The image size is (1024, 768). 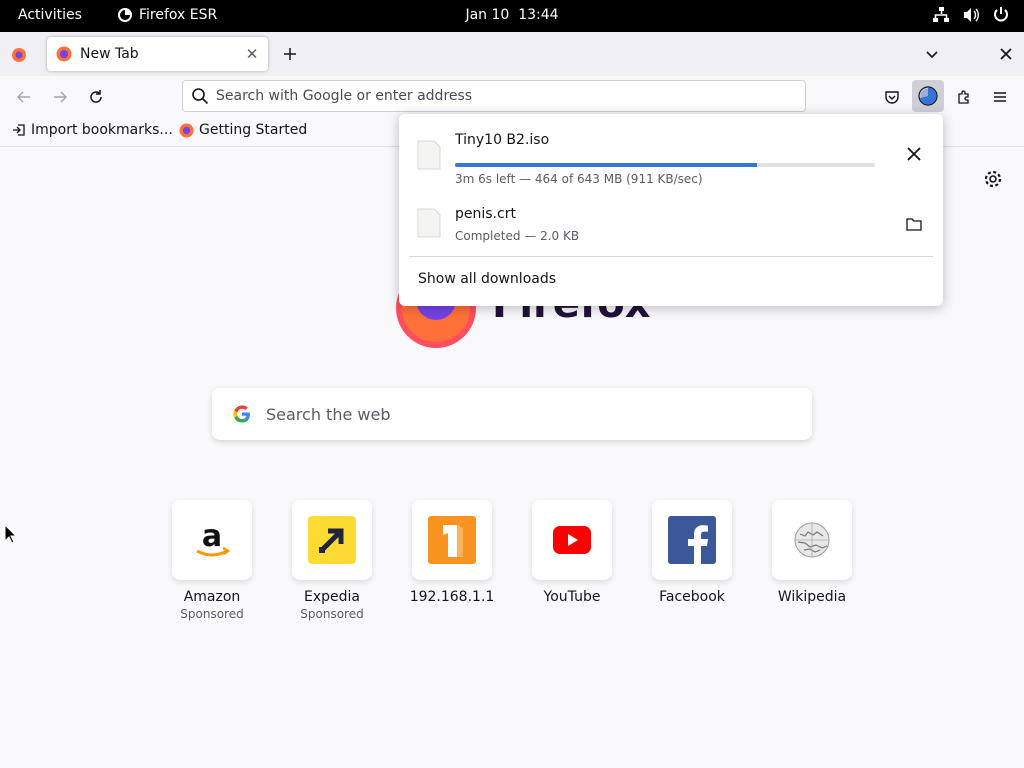 I want to click on clock-button: Jan 10 13:44, so click(x=511, y=15).